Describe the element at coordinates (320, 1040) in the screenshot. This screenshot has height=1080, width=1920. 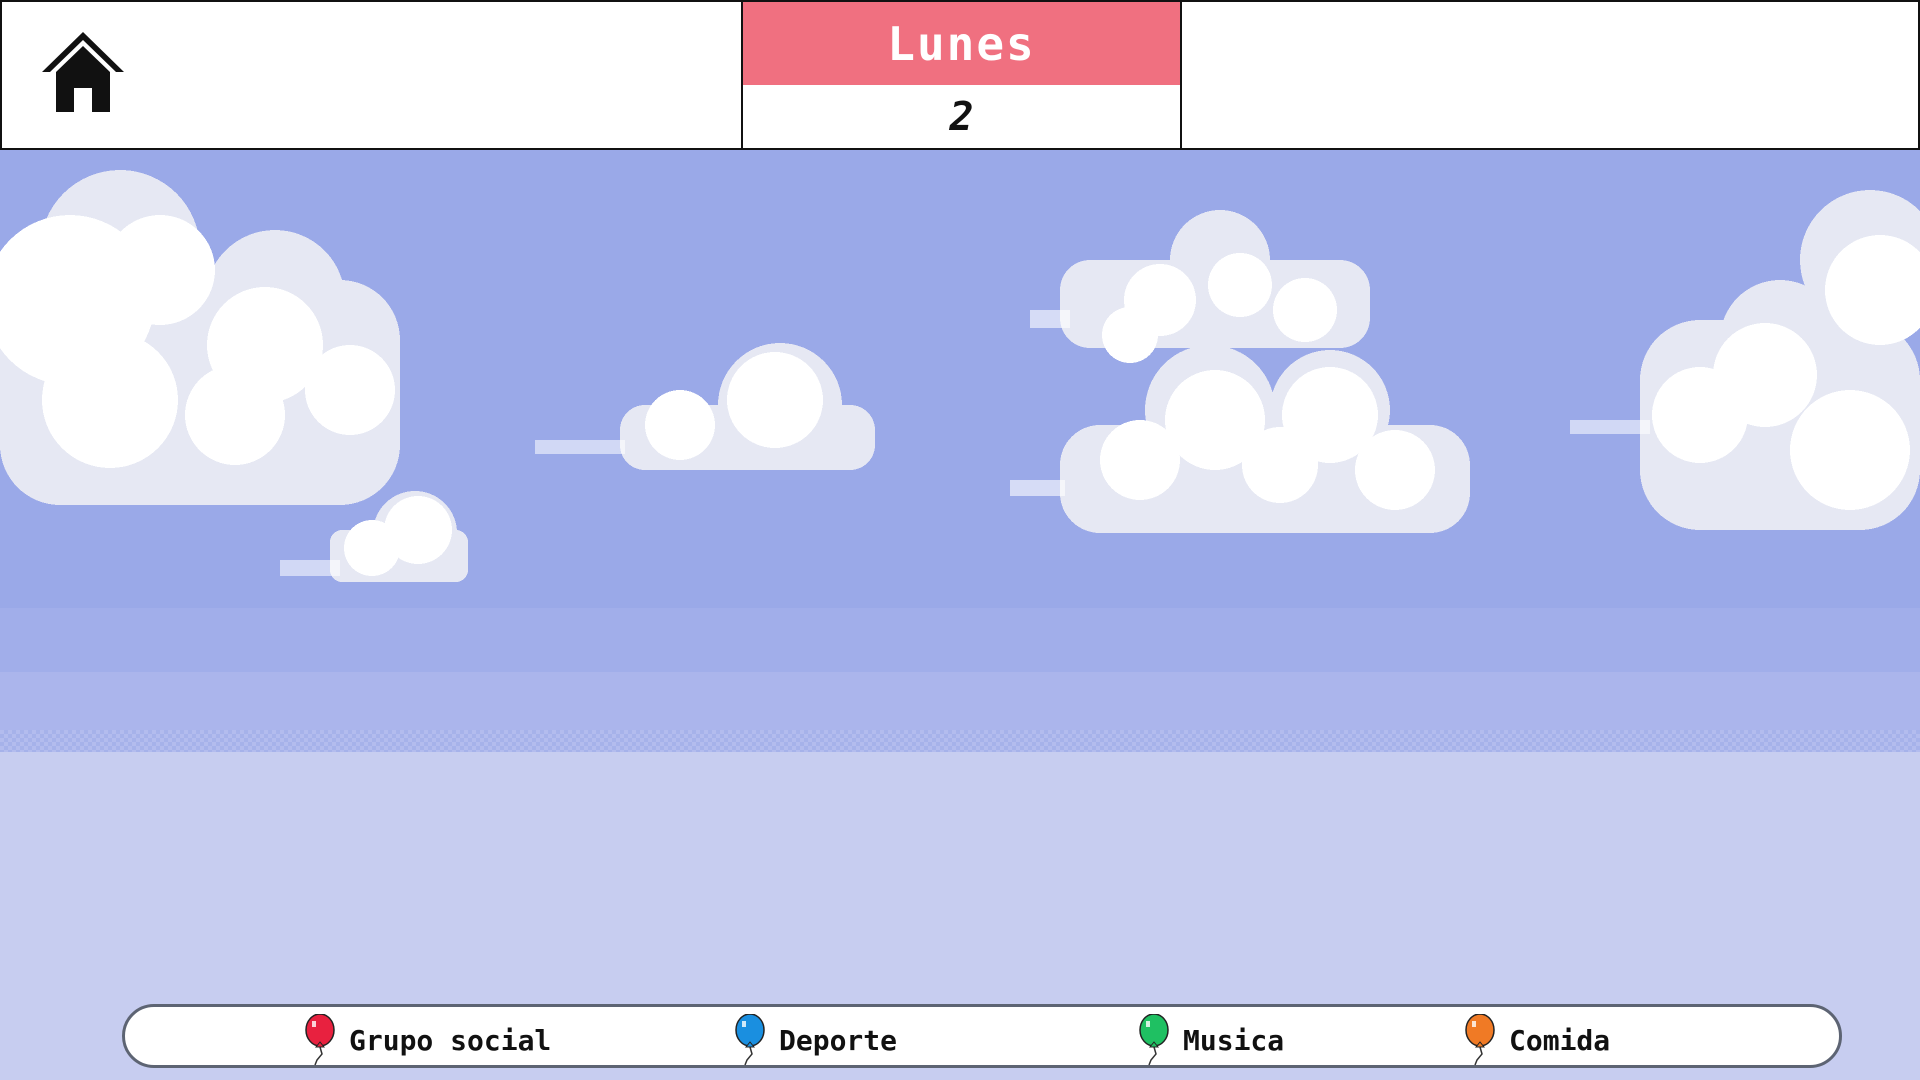
I see `red-balloon-icon` at that location.